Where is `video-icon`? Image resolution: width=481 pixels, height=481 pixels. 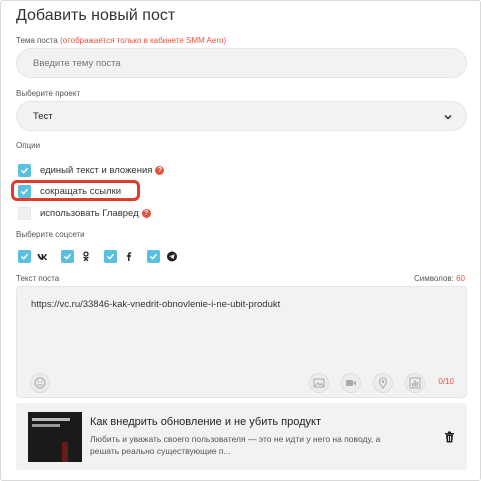
video-icon is located at coordinates (351, 383).